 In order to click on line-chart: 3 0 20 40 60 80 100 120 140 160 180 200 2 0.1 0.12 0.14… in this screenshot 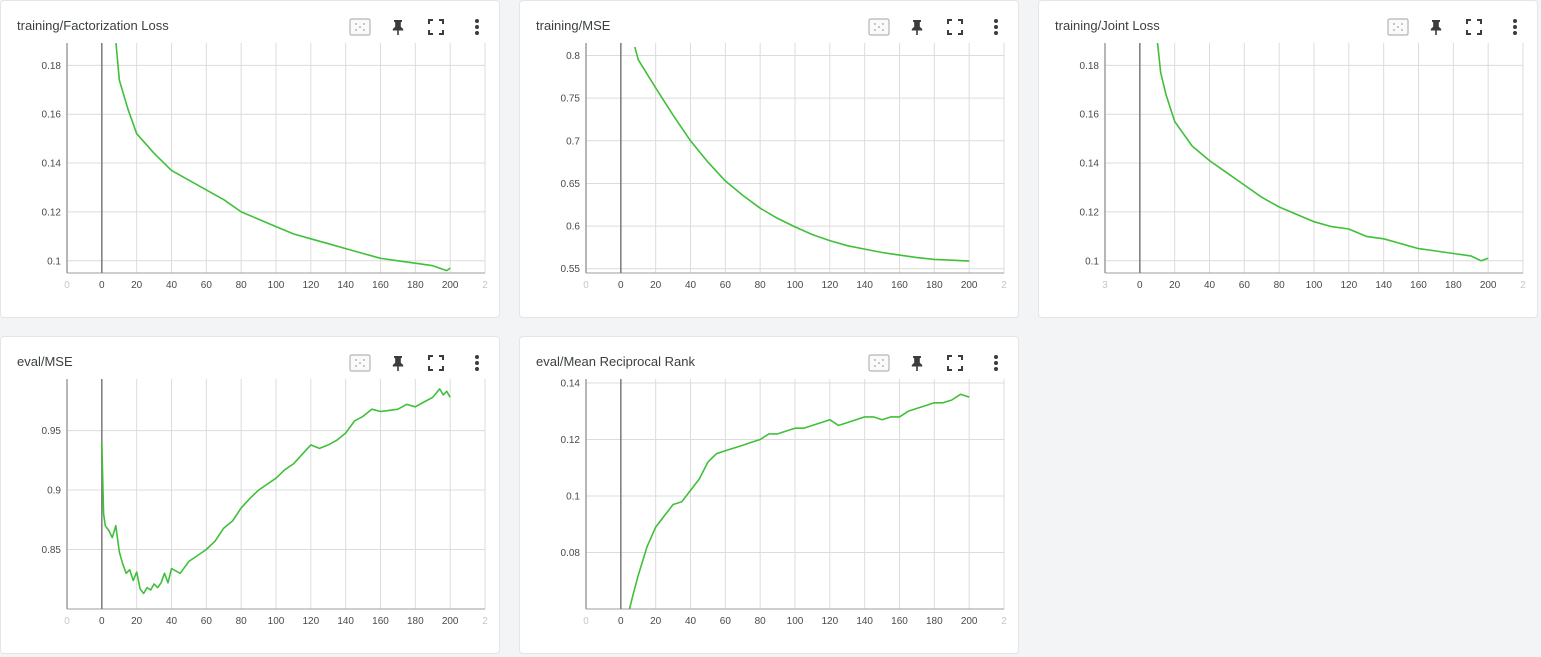, I will do `click(1303, 167)`.